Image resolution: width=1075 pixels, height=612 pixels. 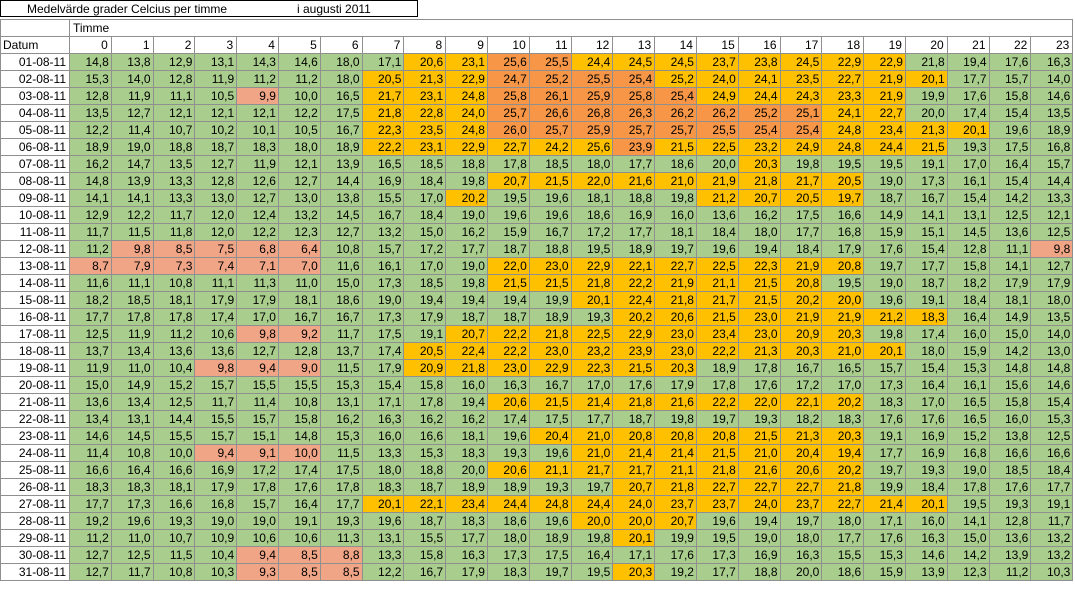 What do you see at coordinates (257, 147) in the screenshot?
I see `temperature-cell: 18,3` at bounding box center [257, 147].